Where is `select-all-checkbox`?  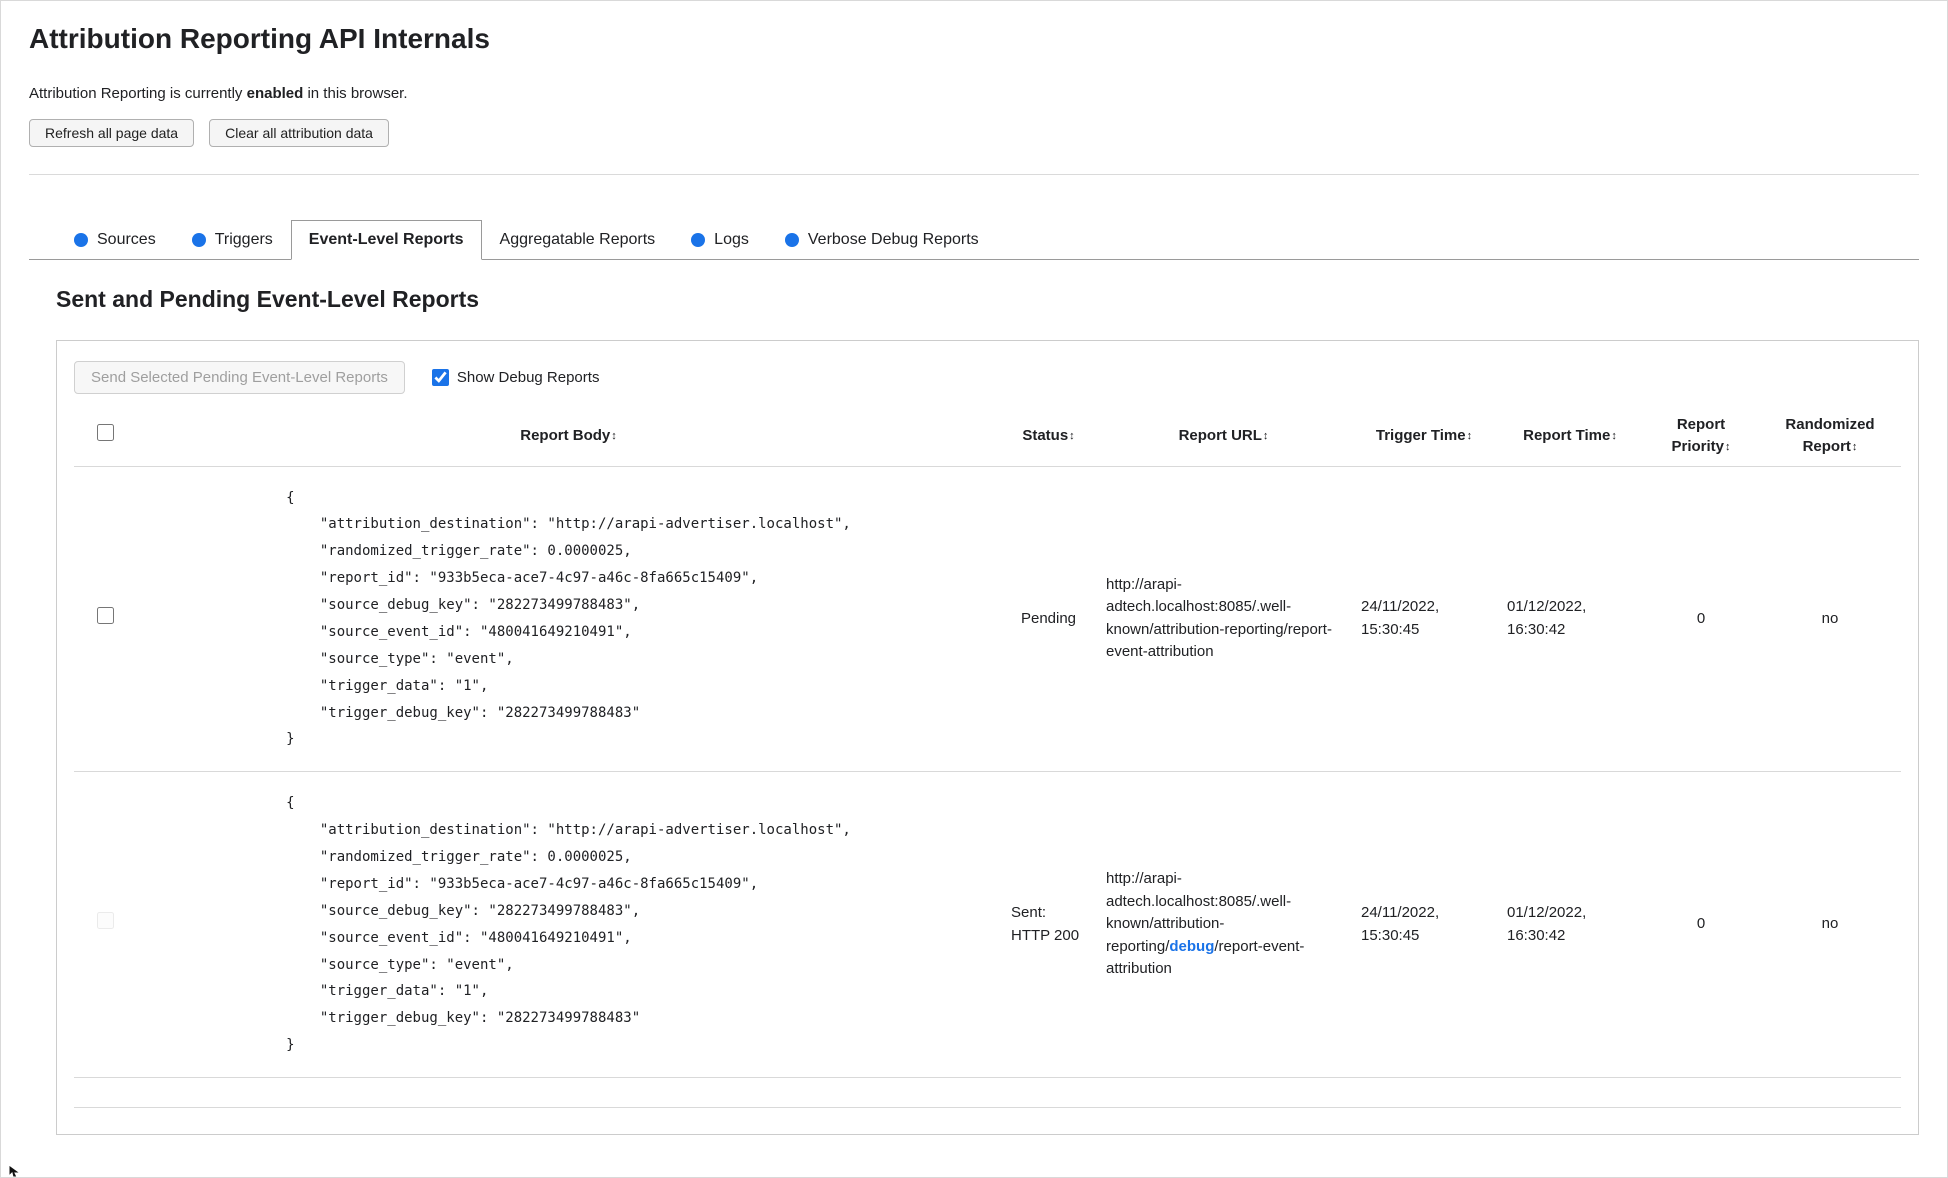 select-all-checkbox is located at coordinates (105, 432).